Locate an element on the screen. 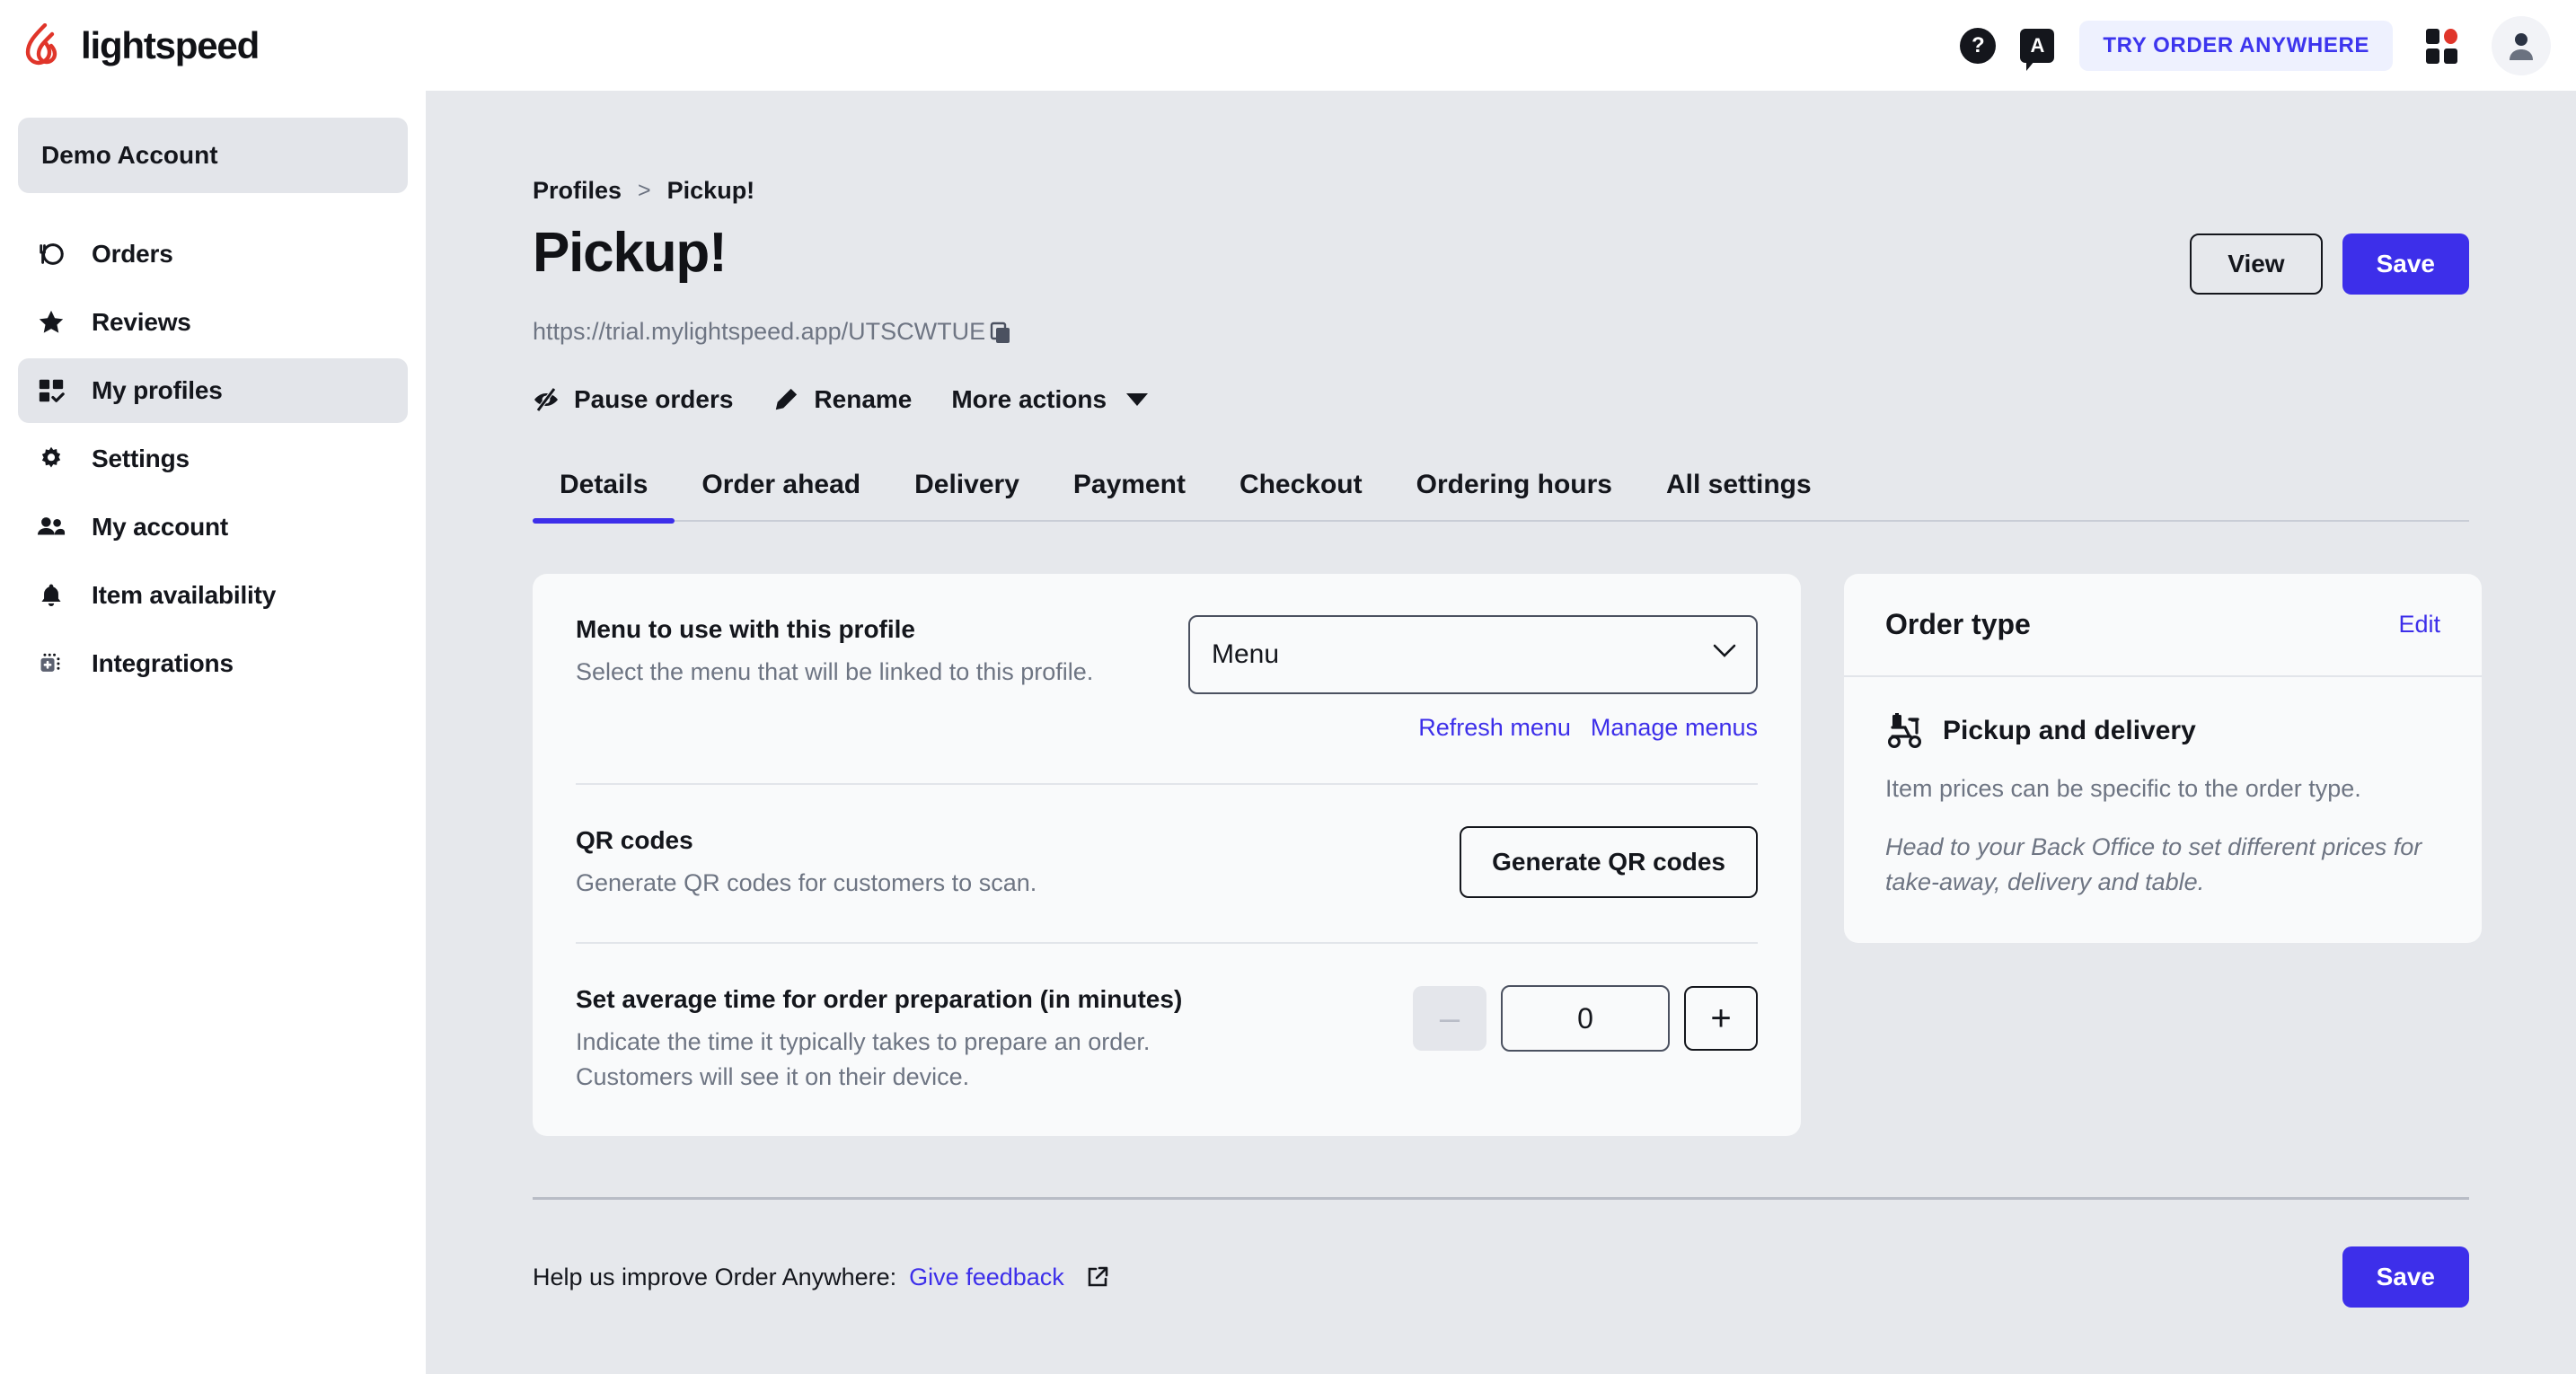 The width and height of the screenshot is (2576, 1374). order-type-header: Order type Edit is located at coordinates (2163, 626).